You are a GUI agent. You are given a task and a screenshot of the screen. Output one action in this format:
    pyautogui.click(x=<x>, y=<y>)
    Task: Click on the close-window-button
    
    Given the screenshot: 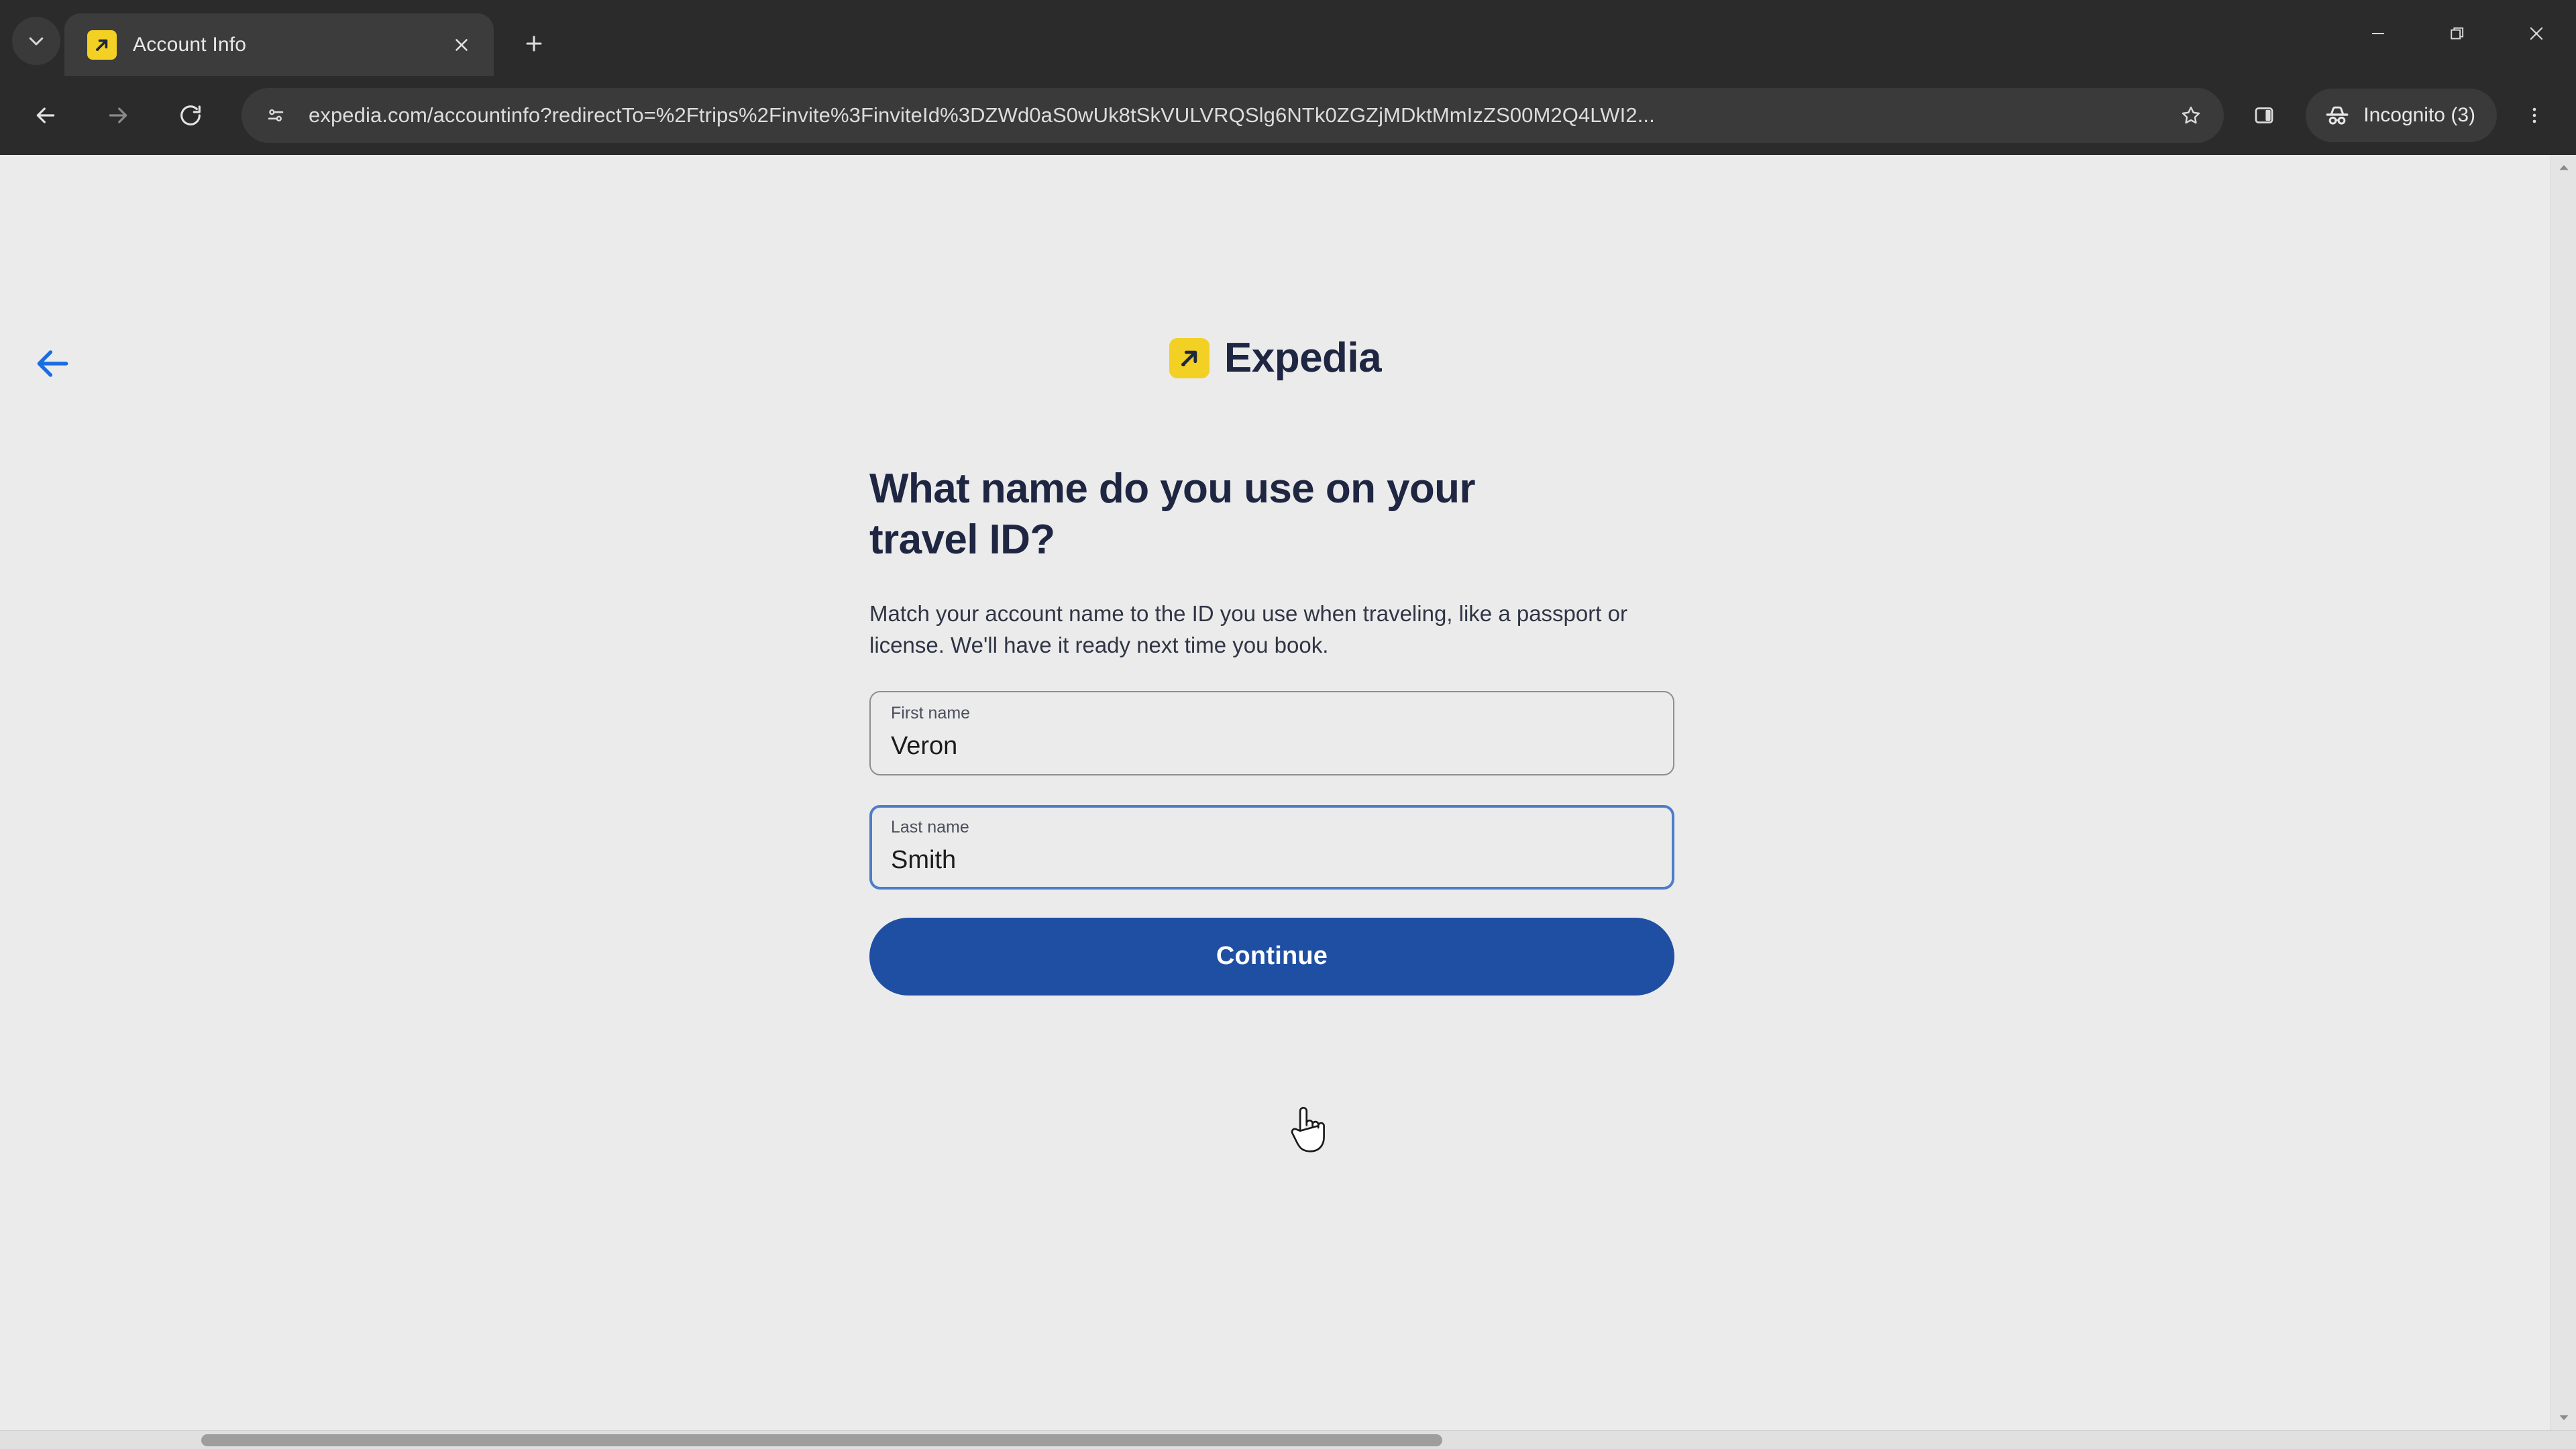 What is the action you would take?
    pyautogui.click(x=2536, y=33)
    